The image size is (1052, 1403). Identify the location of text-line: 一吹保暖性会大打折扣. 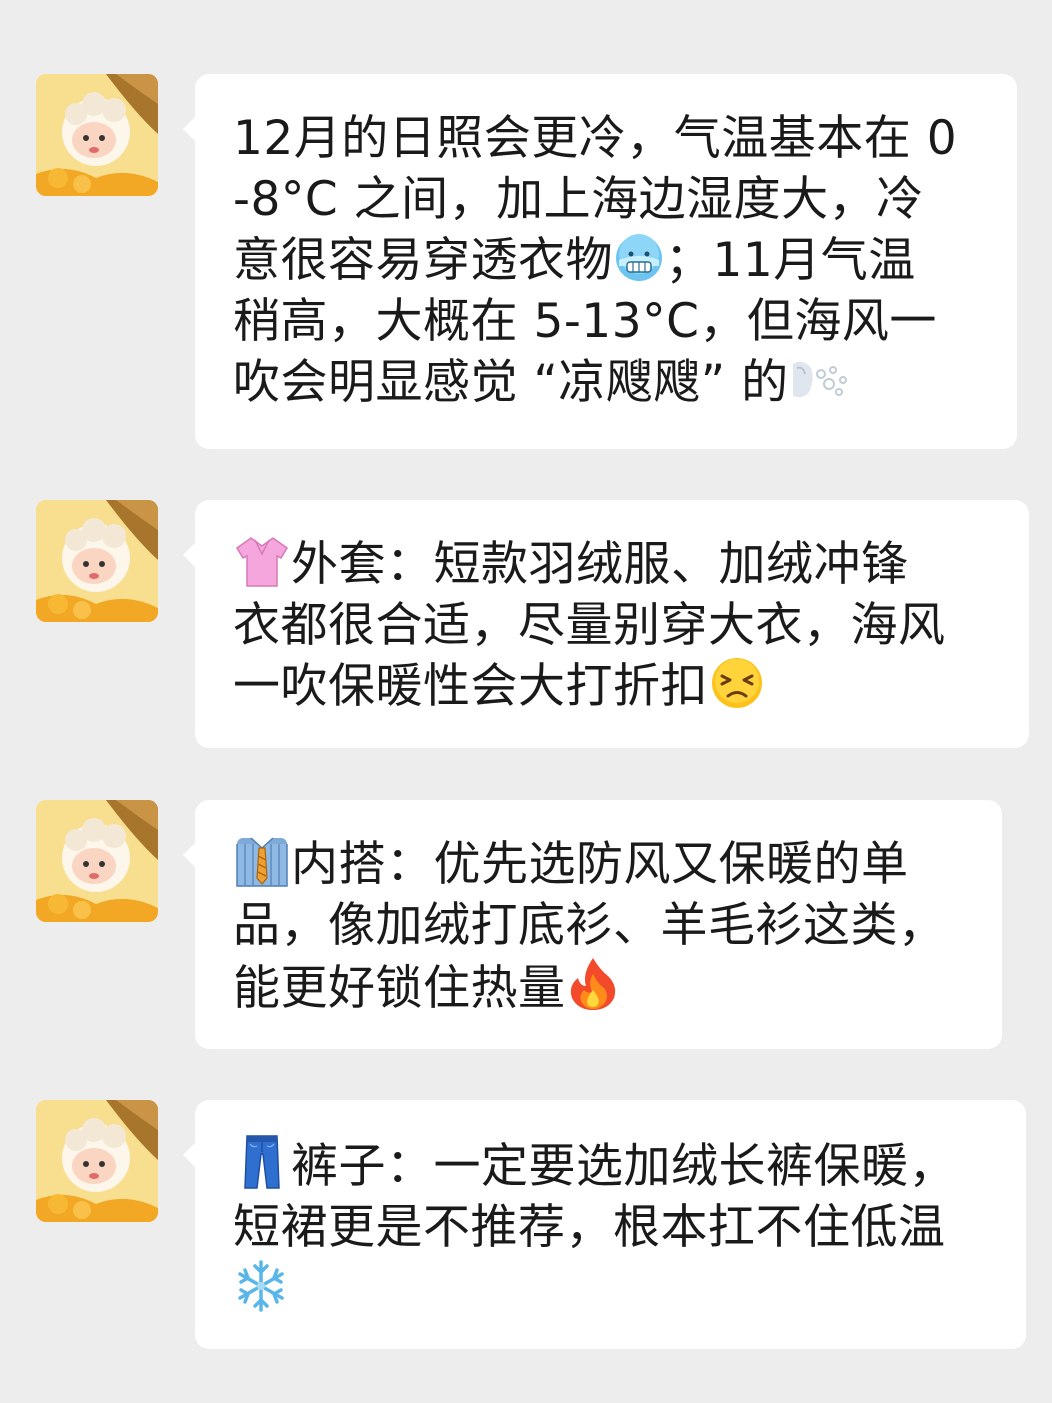
(613, 686).